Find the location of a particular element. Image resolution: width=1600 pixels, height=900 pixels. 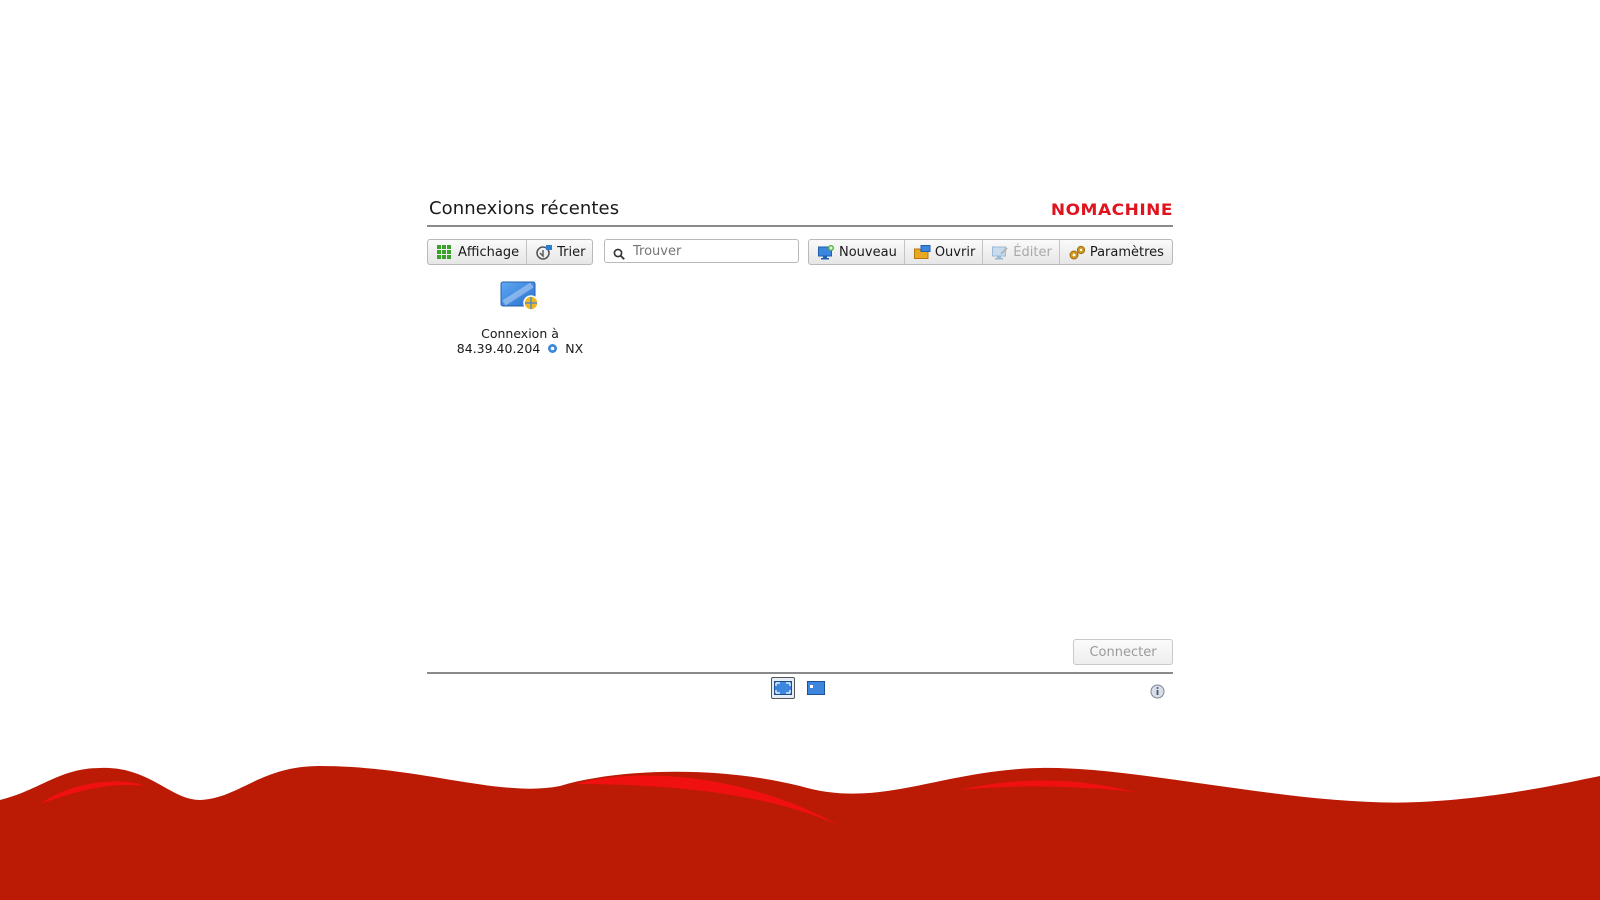

connection-host-line: 84.39.40.204 NX is located at coordinates (520, 348).